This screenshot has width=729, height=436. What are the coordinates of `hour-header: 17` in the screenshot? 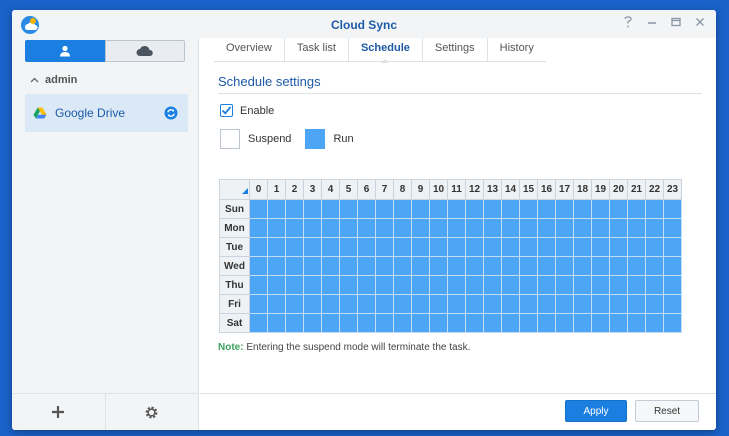 It's located at (564, 189).